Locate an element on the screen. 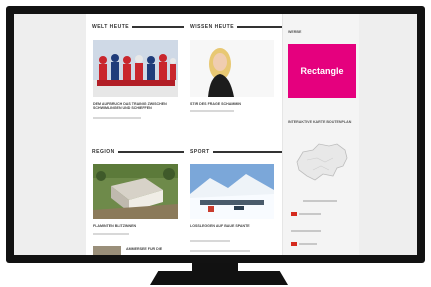 Image resolution: width=431 pixels, height=287 pixels. article-image-welt is located at coordinates (135, 68).